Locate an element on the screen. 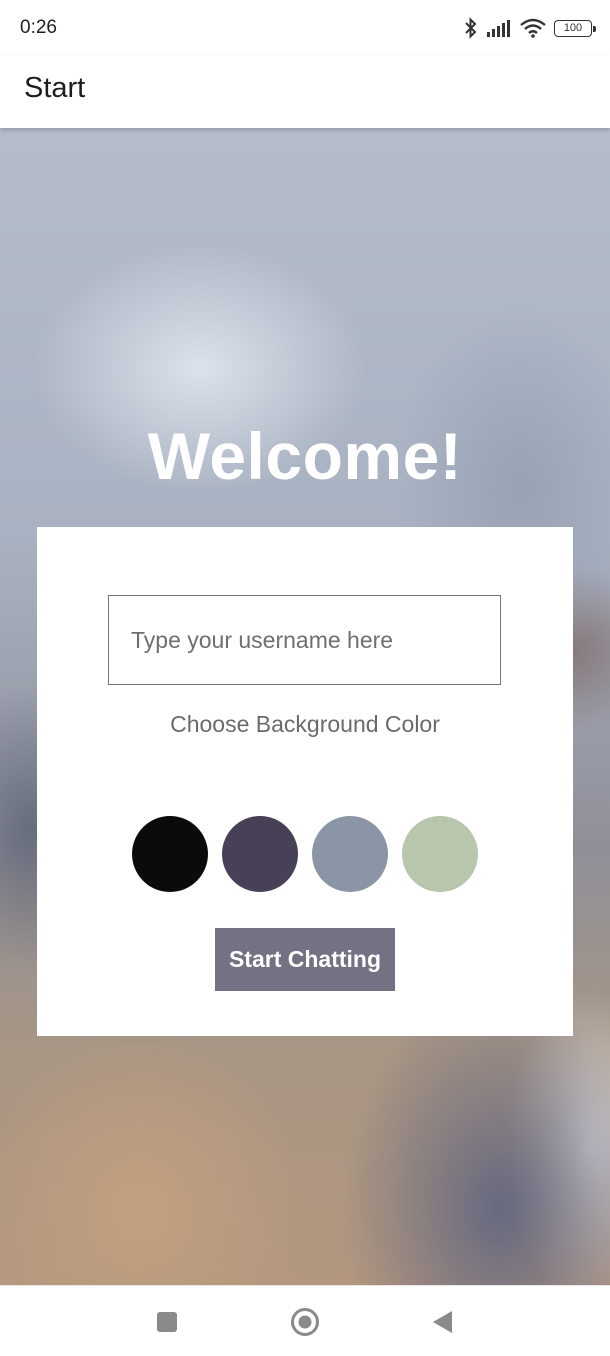  home-icon is located at coordinates (305, 1322).